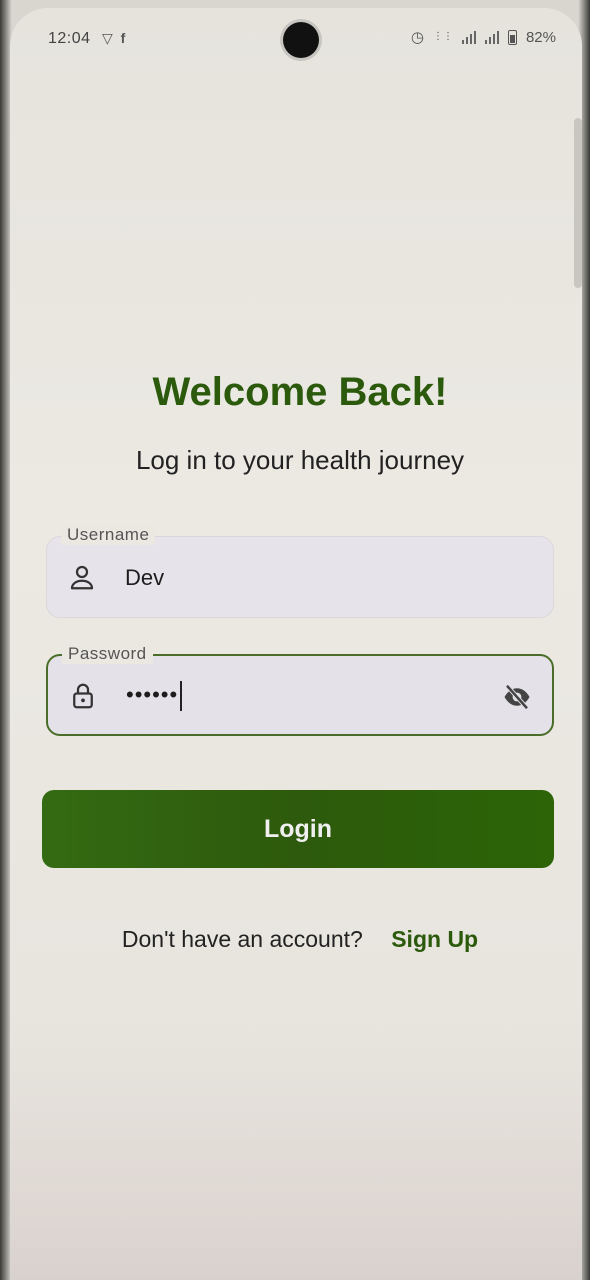  I want to click on status-time: 12:04, so click(69, 38).